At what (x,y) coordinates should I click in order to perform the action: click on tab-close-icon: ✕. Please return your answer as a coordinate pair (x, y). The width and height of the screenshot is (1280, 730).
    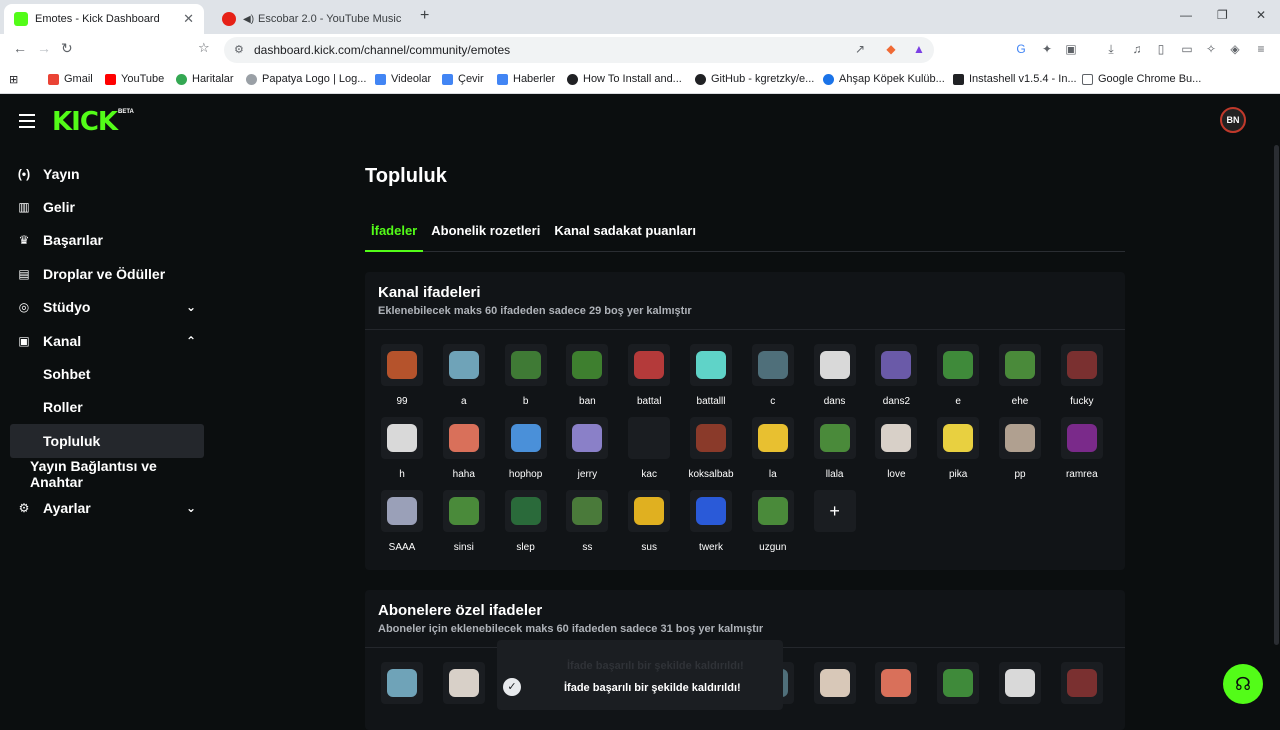
    Looking at the image, I should click on (188, 19).